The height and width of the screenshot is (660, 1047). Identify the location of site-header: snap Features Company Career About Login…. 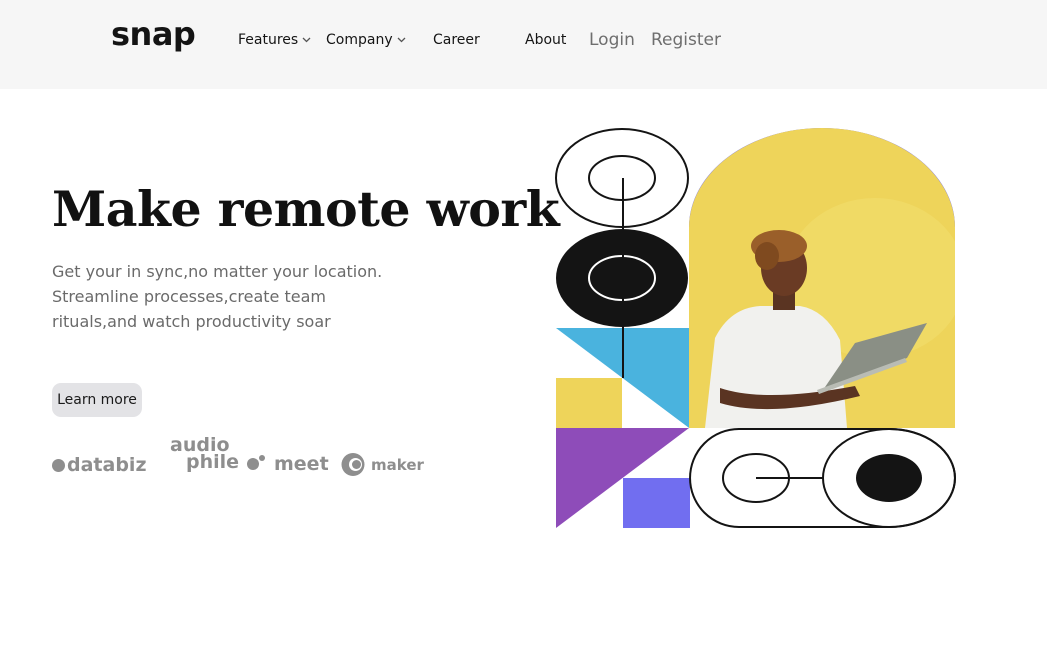
(523, 44).